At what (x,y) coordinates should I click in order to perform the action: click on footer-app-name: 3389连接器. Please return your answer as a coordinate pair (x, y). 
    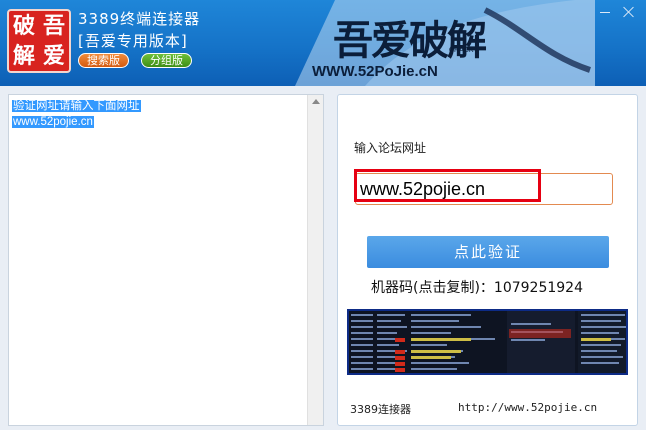
    Looking at the image, I should click on (380, 409).